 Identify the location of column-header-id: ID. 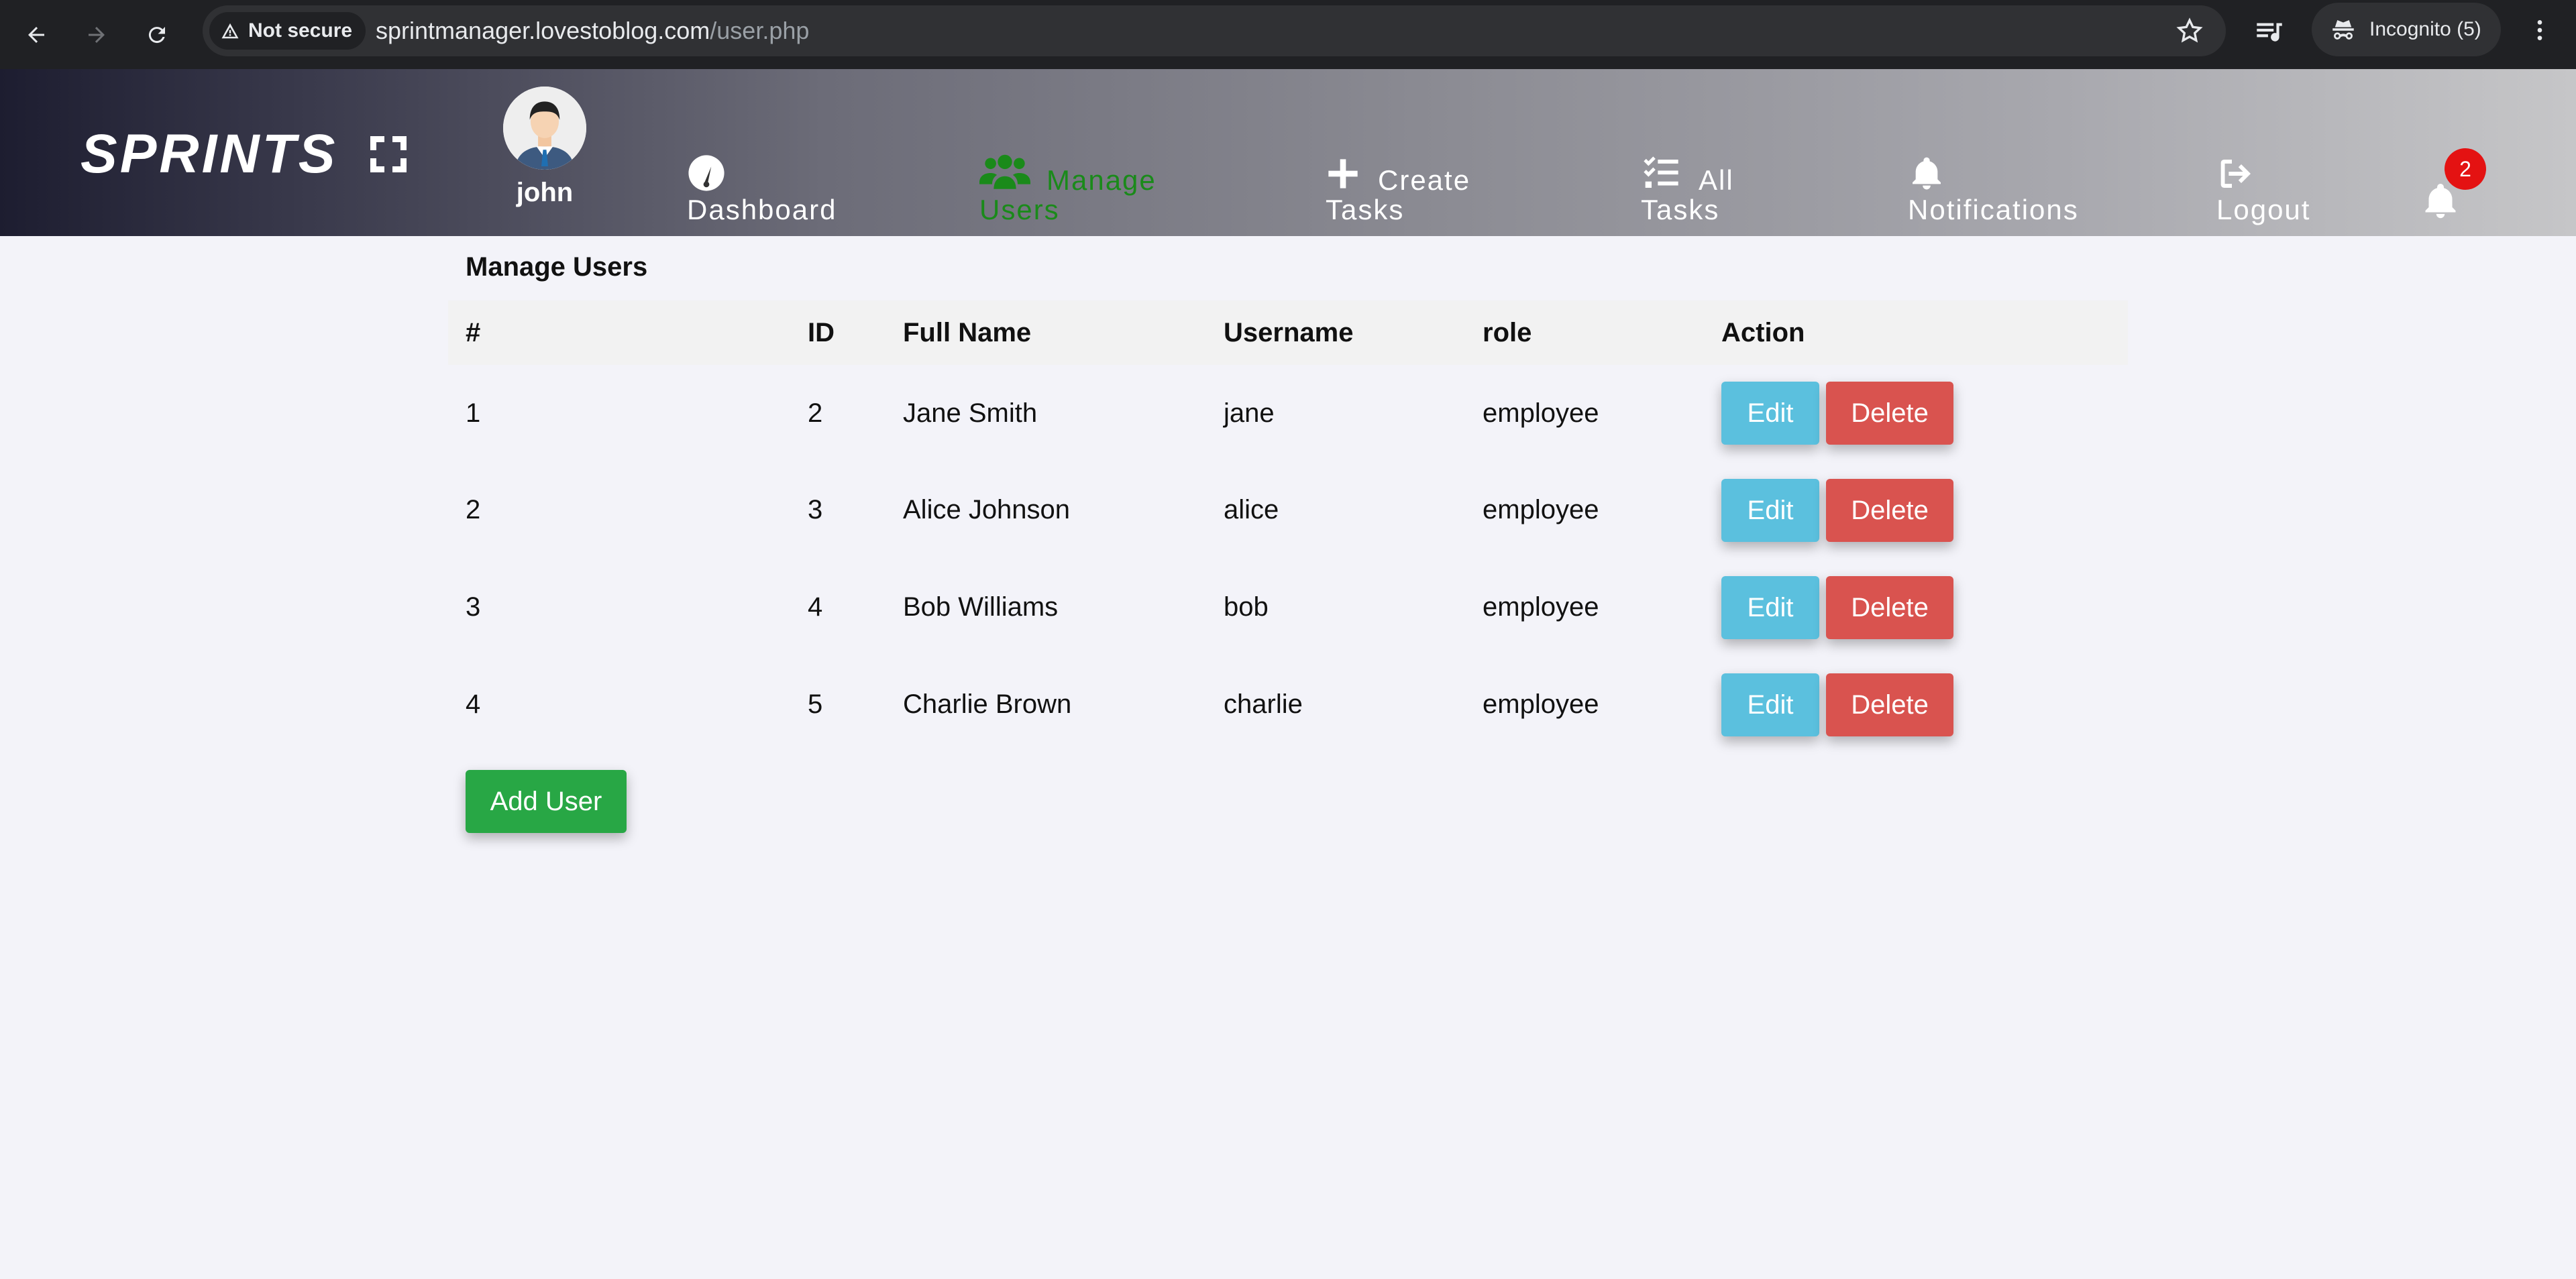
(821, 332).